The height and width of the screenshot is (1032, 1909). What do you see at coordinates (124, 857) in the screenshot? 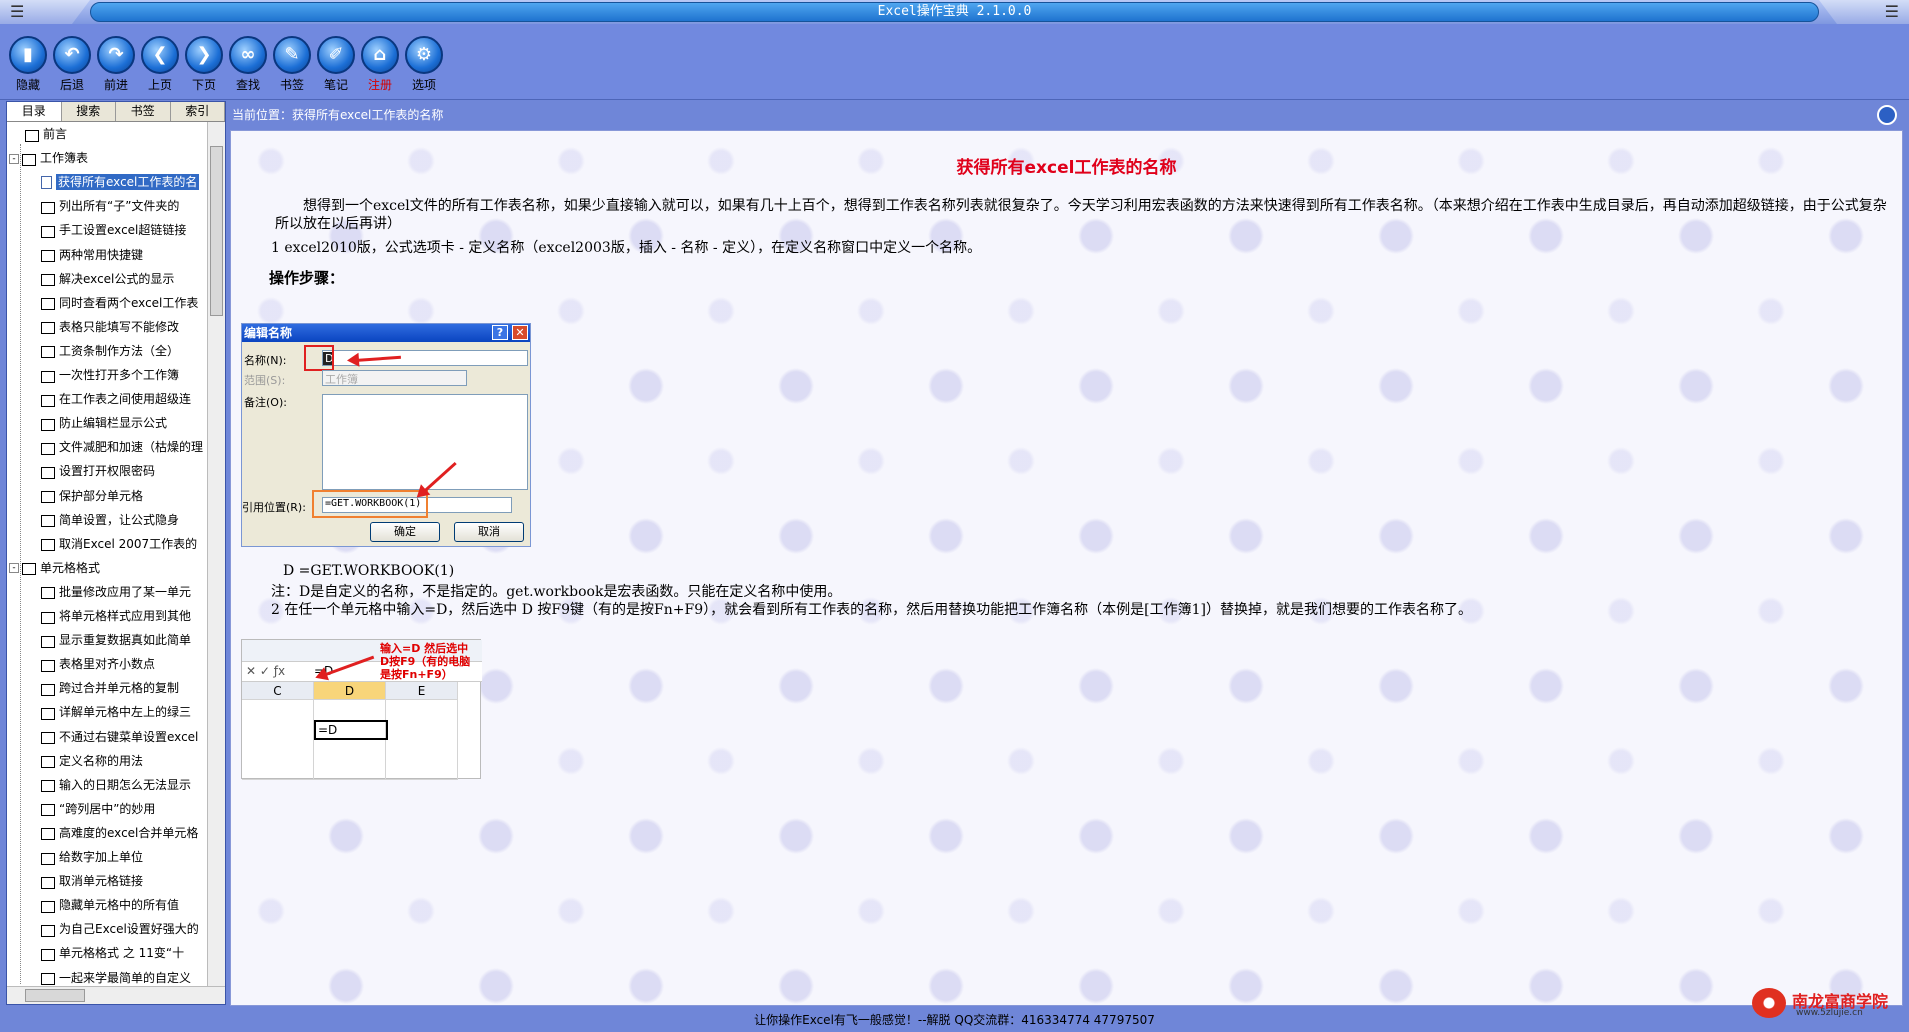
I see `tree-item: 给数字加上单位` at bounding box center [124, 857].